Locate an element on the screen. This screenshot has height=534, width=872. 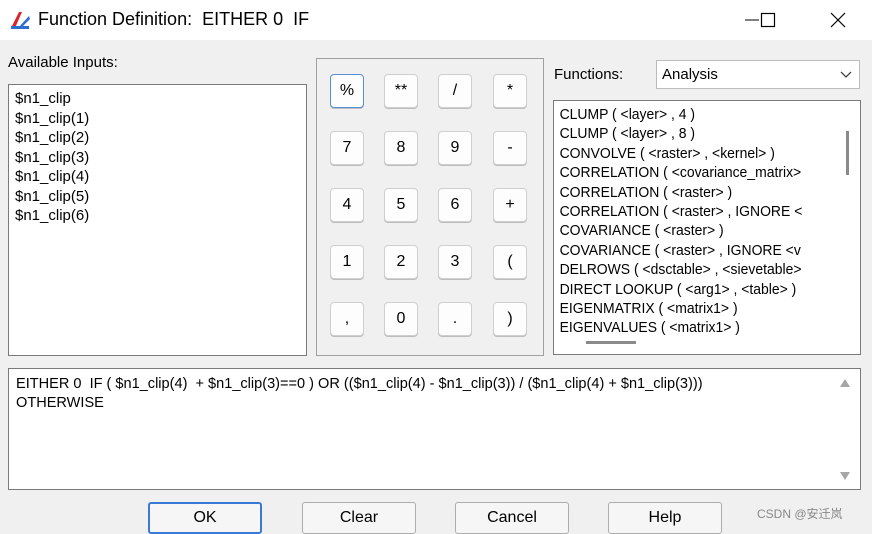
key-6: 6 is located at coordinates (455, 205).